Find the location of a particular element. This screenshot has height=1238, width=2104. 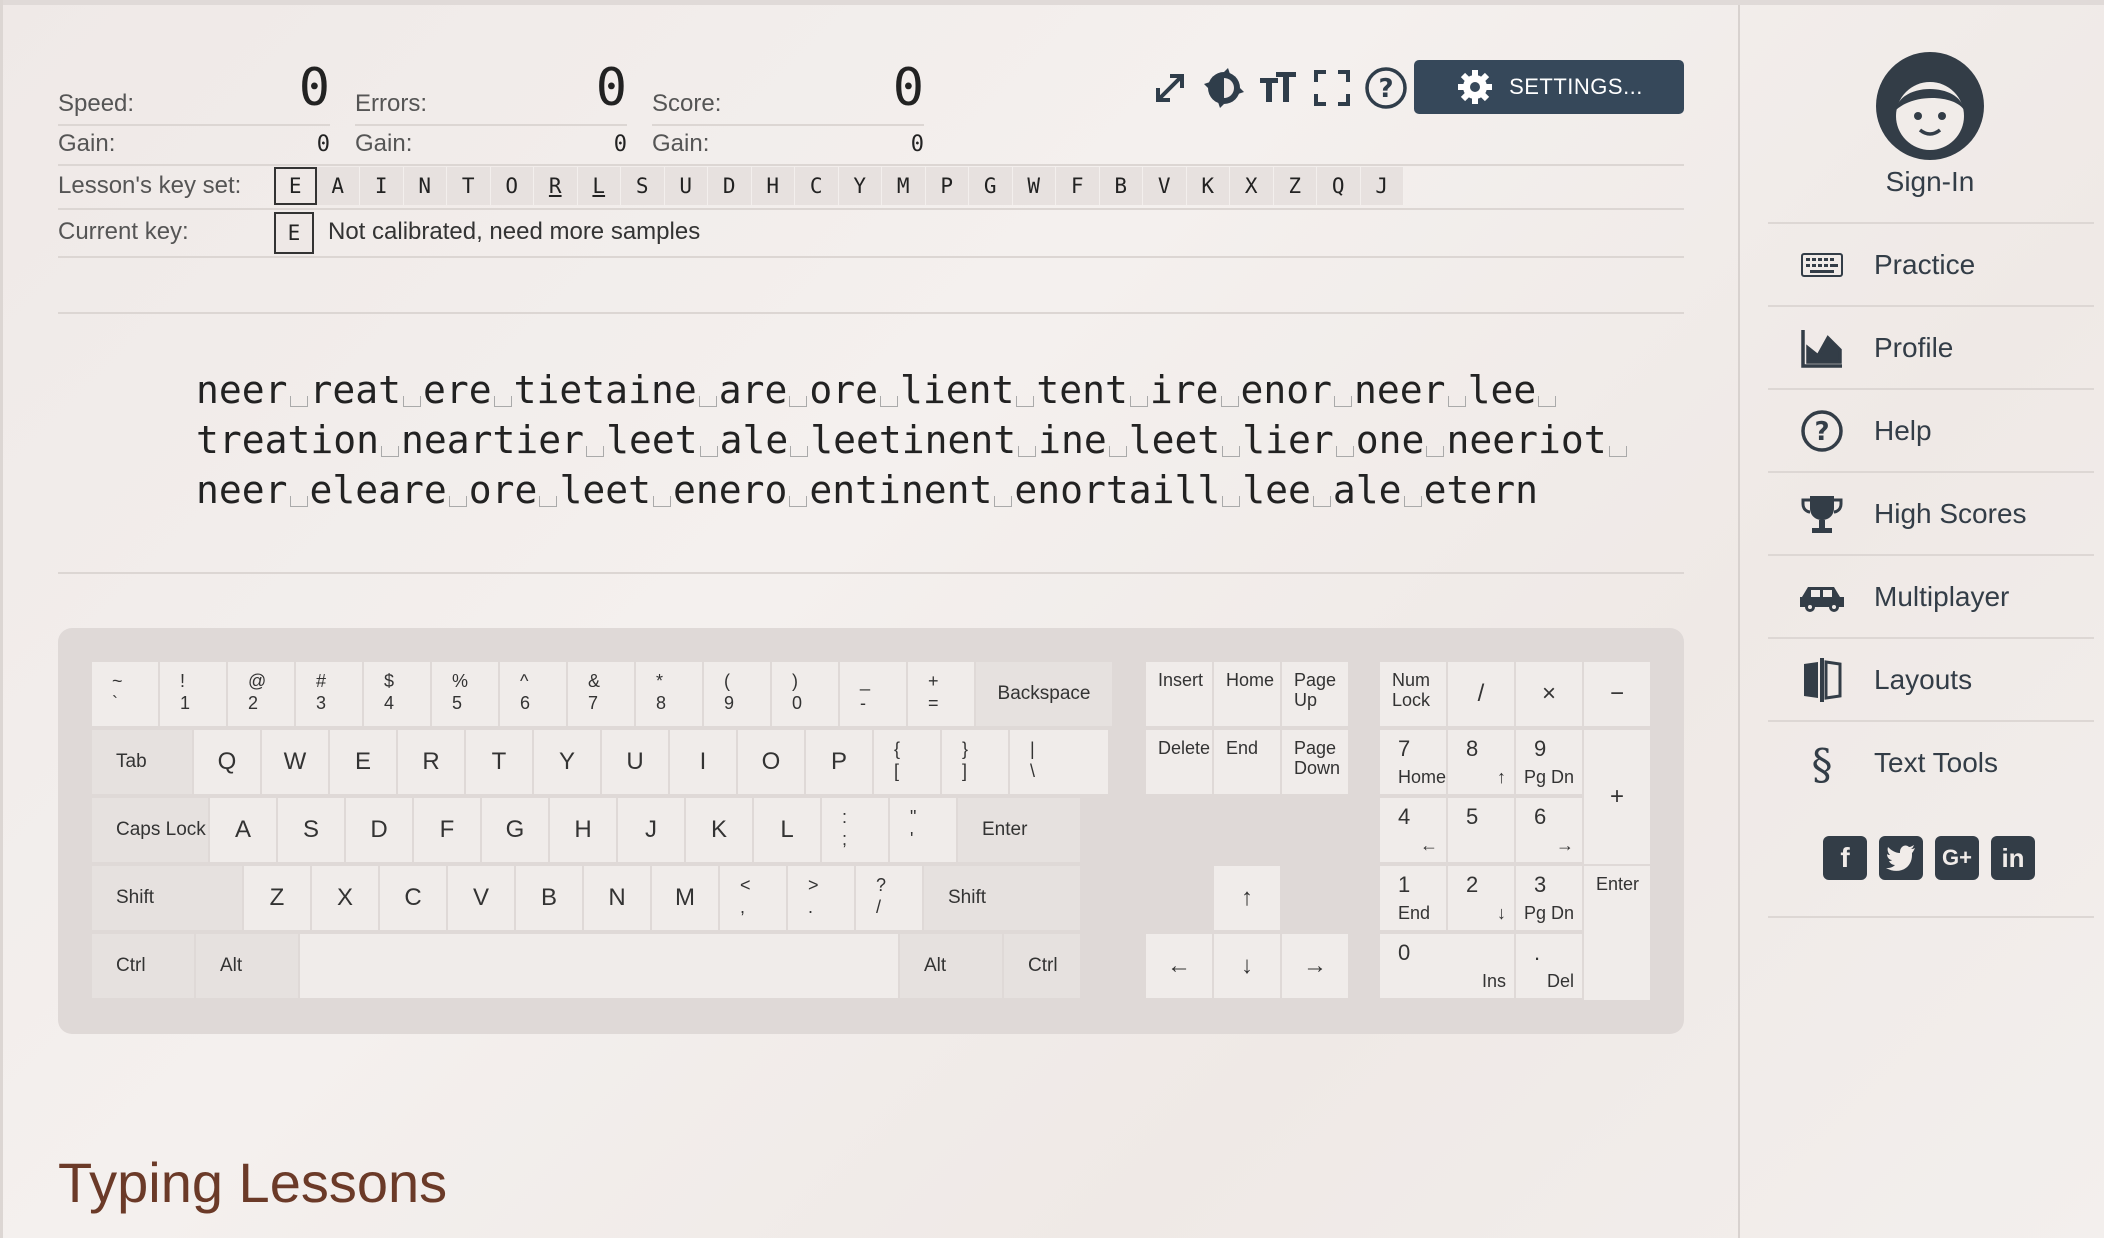

linkedin-icon: in is located at coordinates (2013, 858).